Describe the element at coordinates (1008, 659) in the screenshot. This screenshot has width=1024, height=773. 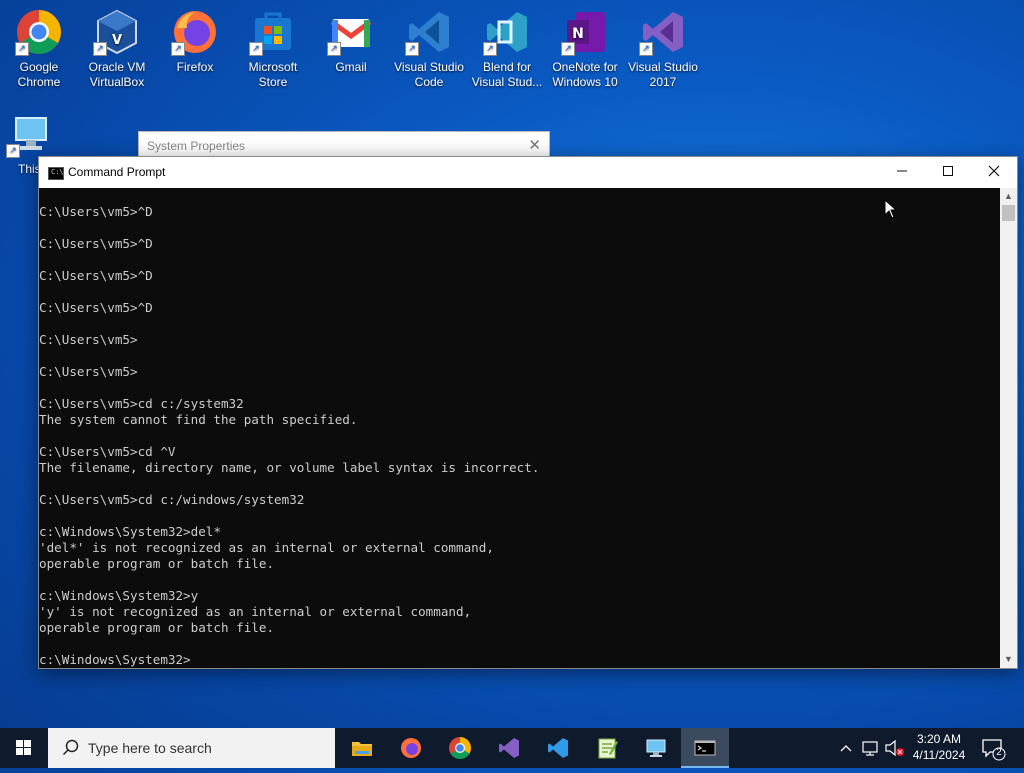
I see `scroll-down-icon: ▼` at that location.